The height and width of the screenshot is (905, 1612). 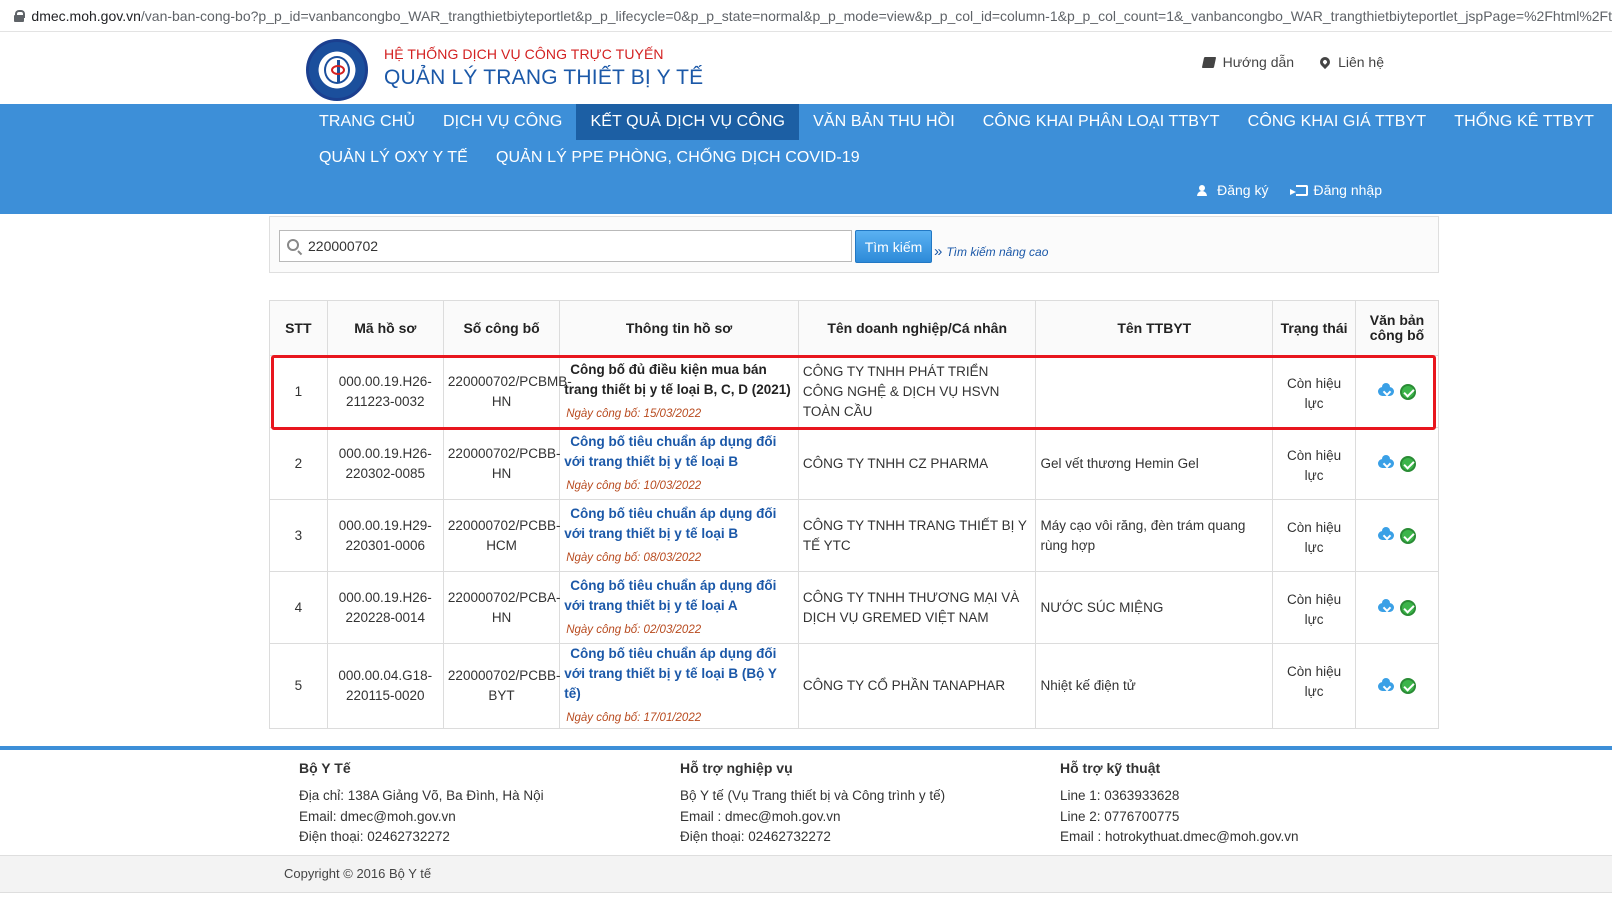 What do you see at coordinates (565, 246) in the screenshot?
I see `search-input: 220000702` at bounding box center [565, 246].